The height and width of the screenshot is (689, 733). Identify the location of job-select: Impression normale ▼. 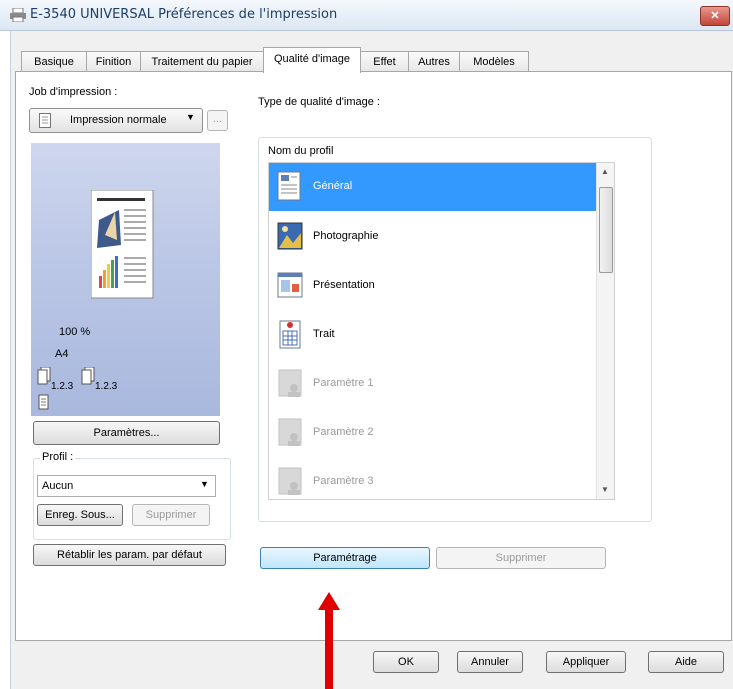
(116, 120).